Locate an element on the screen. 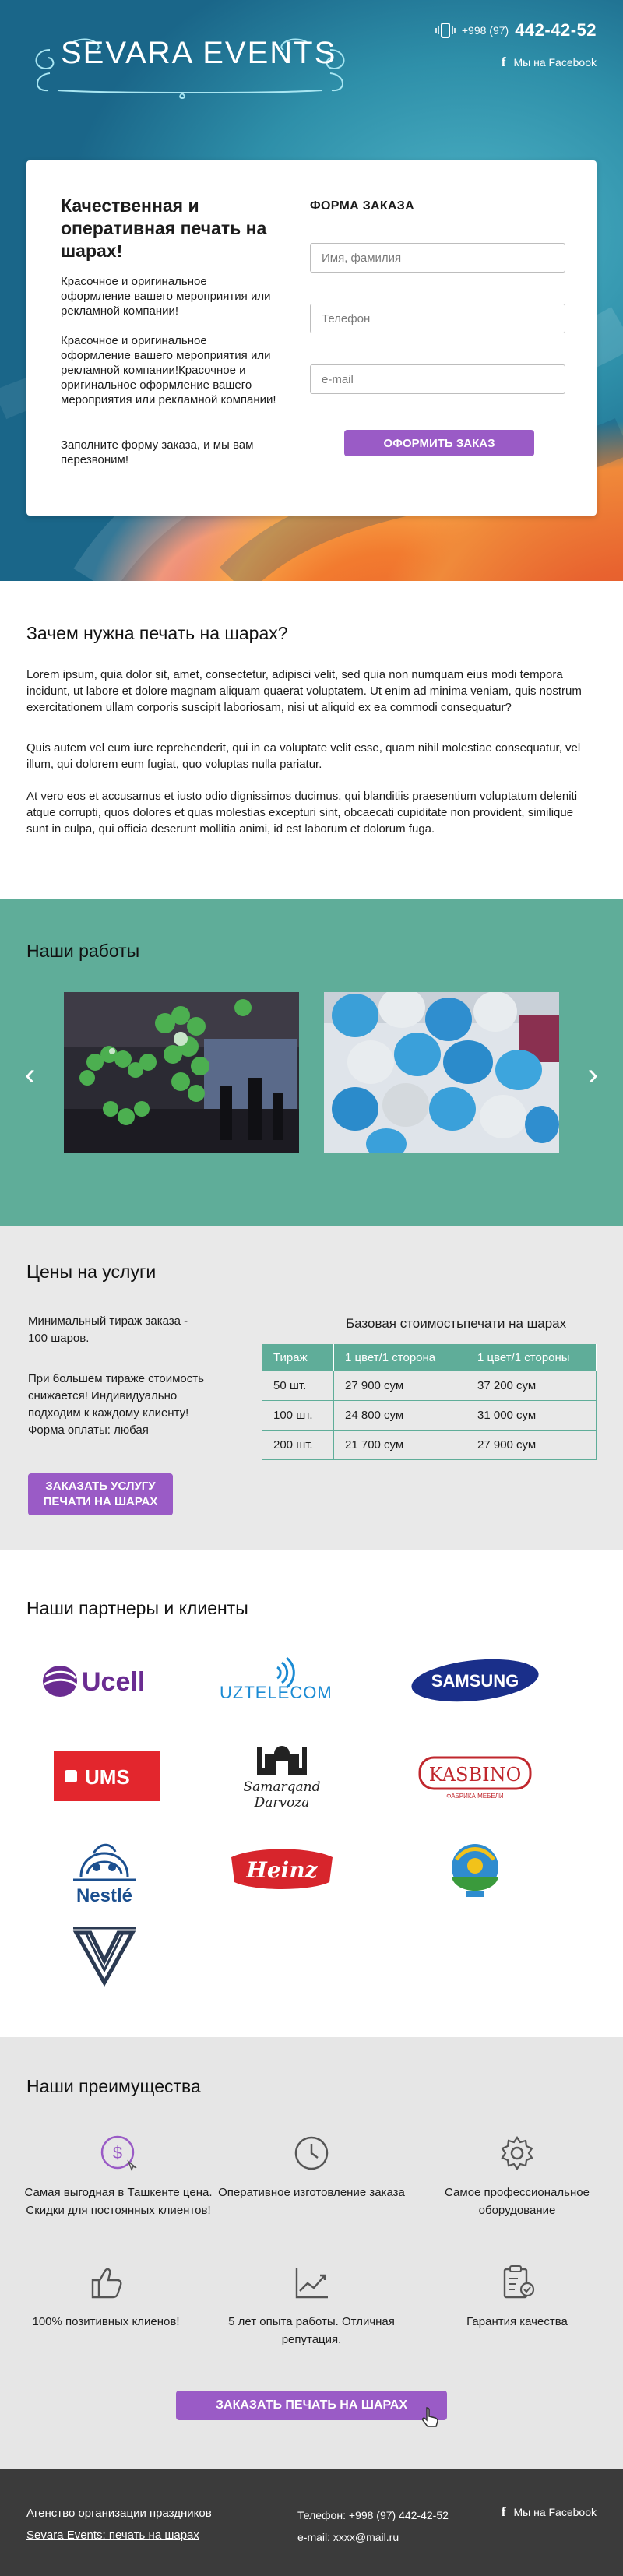 This screenshot has width=623, height=2576. logo: SEVARA EVENTS is located at coordinates (190, 61).